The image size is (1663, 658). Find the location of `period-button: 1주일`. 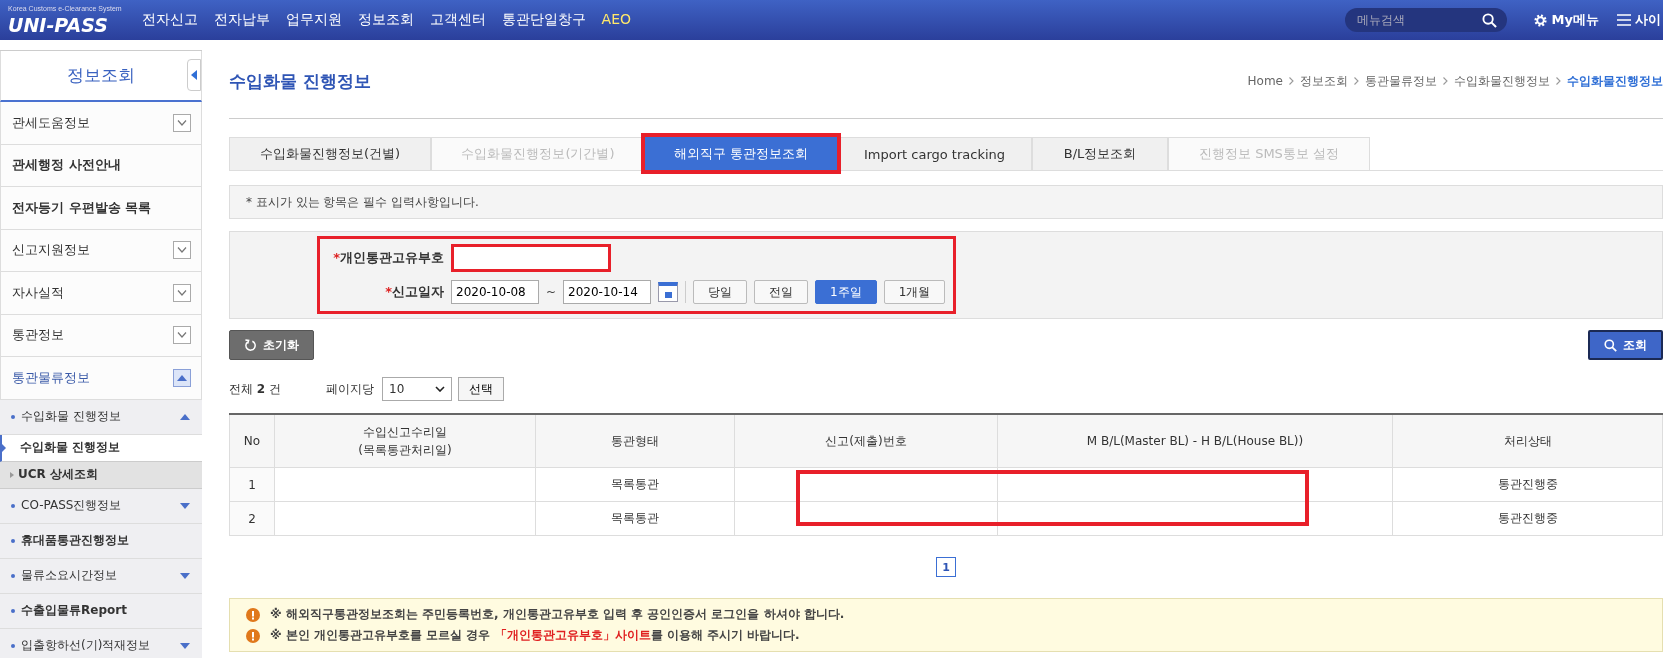

period-button: 1주일 is located at coordinates (846, 292).